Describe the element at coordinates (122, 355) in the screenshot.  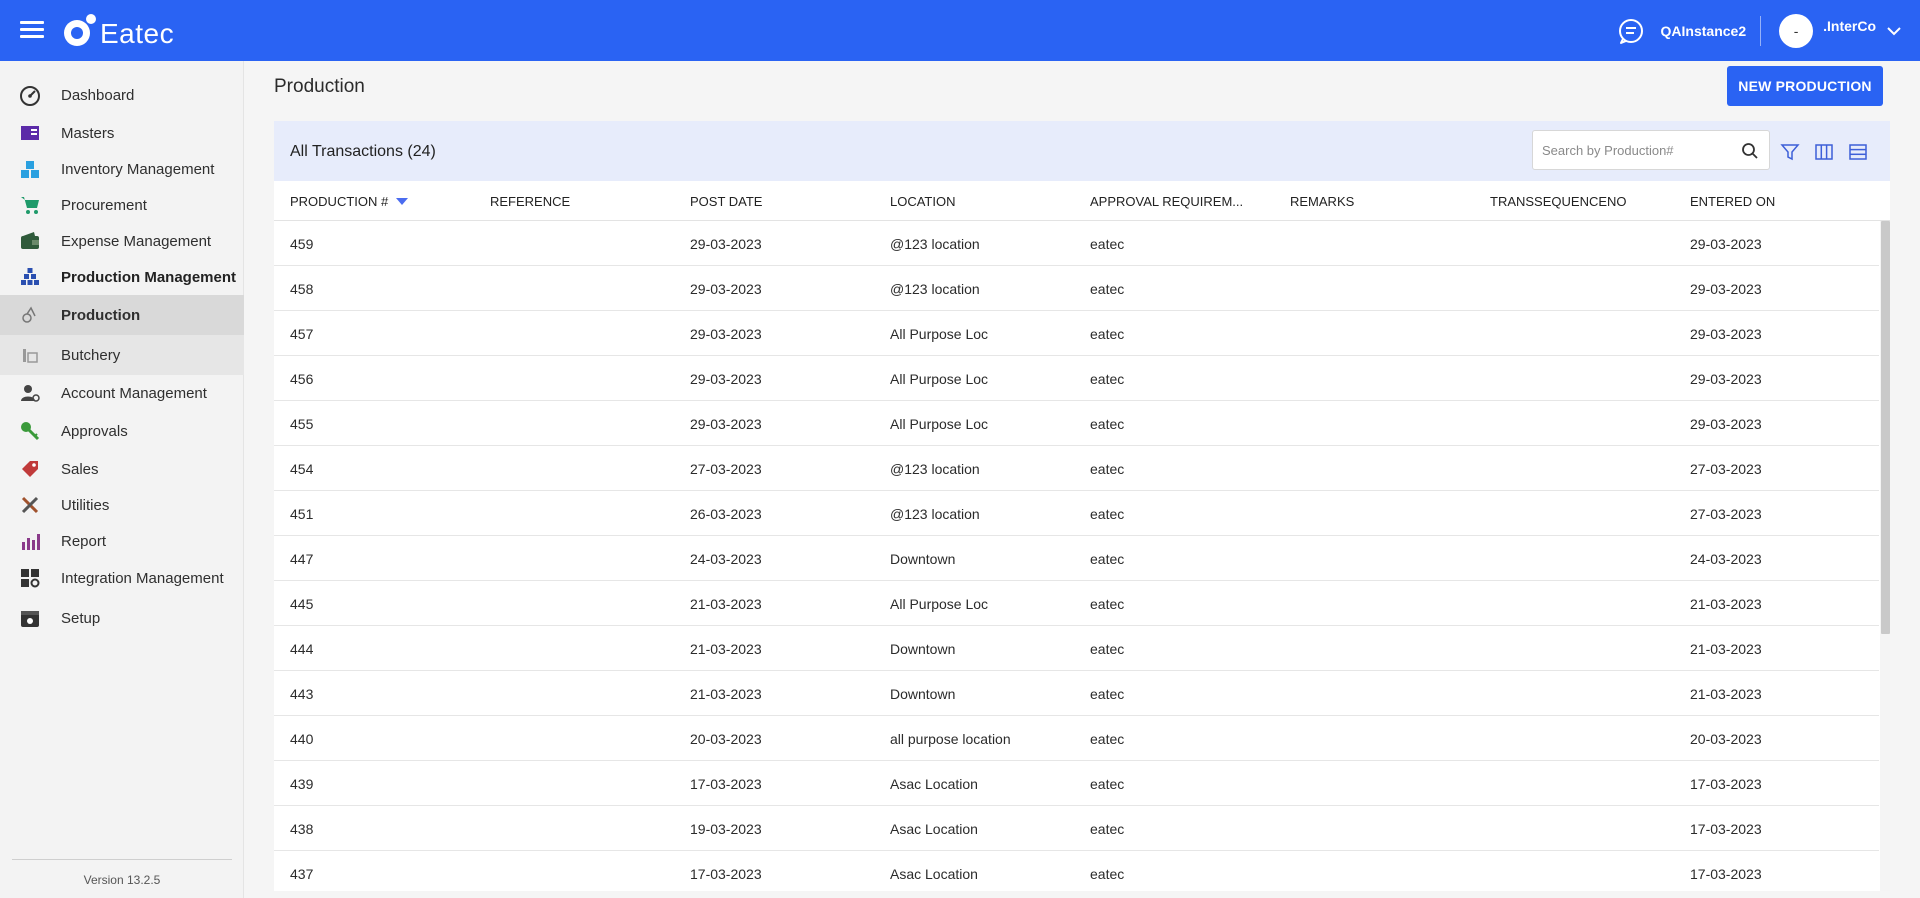
I see `sidebar-item-butchery: Butchery` at that location.